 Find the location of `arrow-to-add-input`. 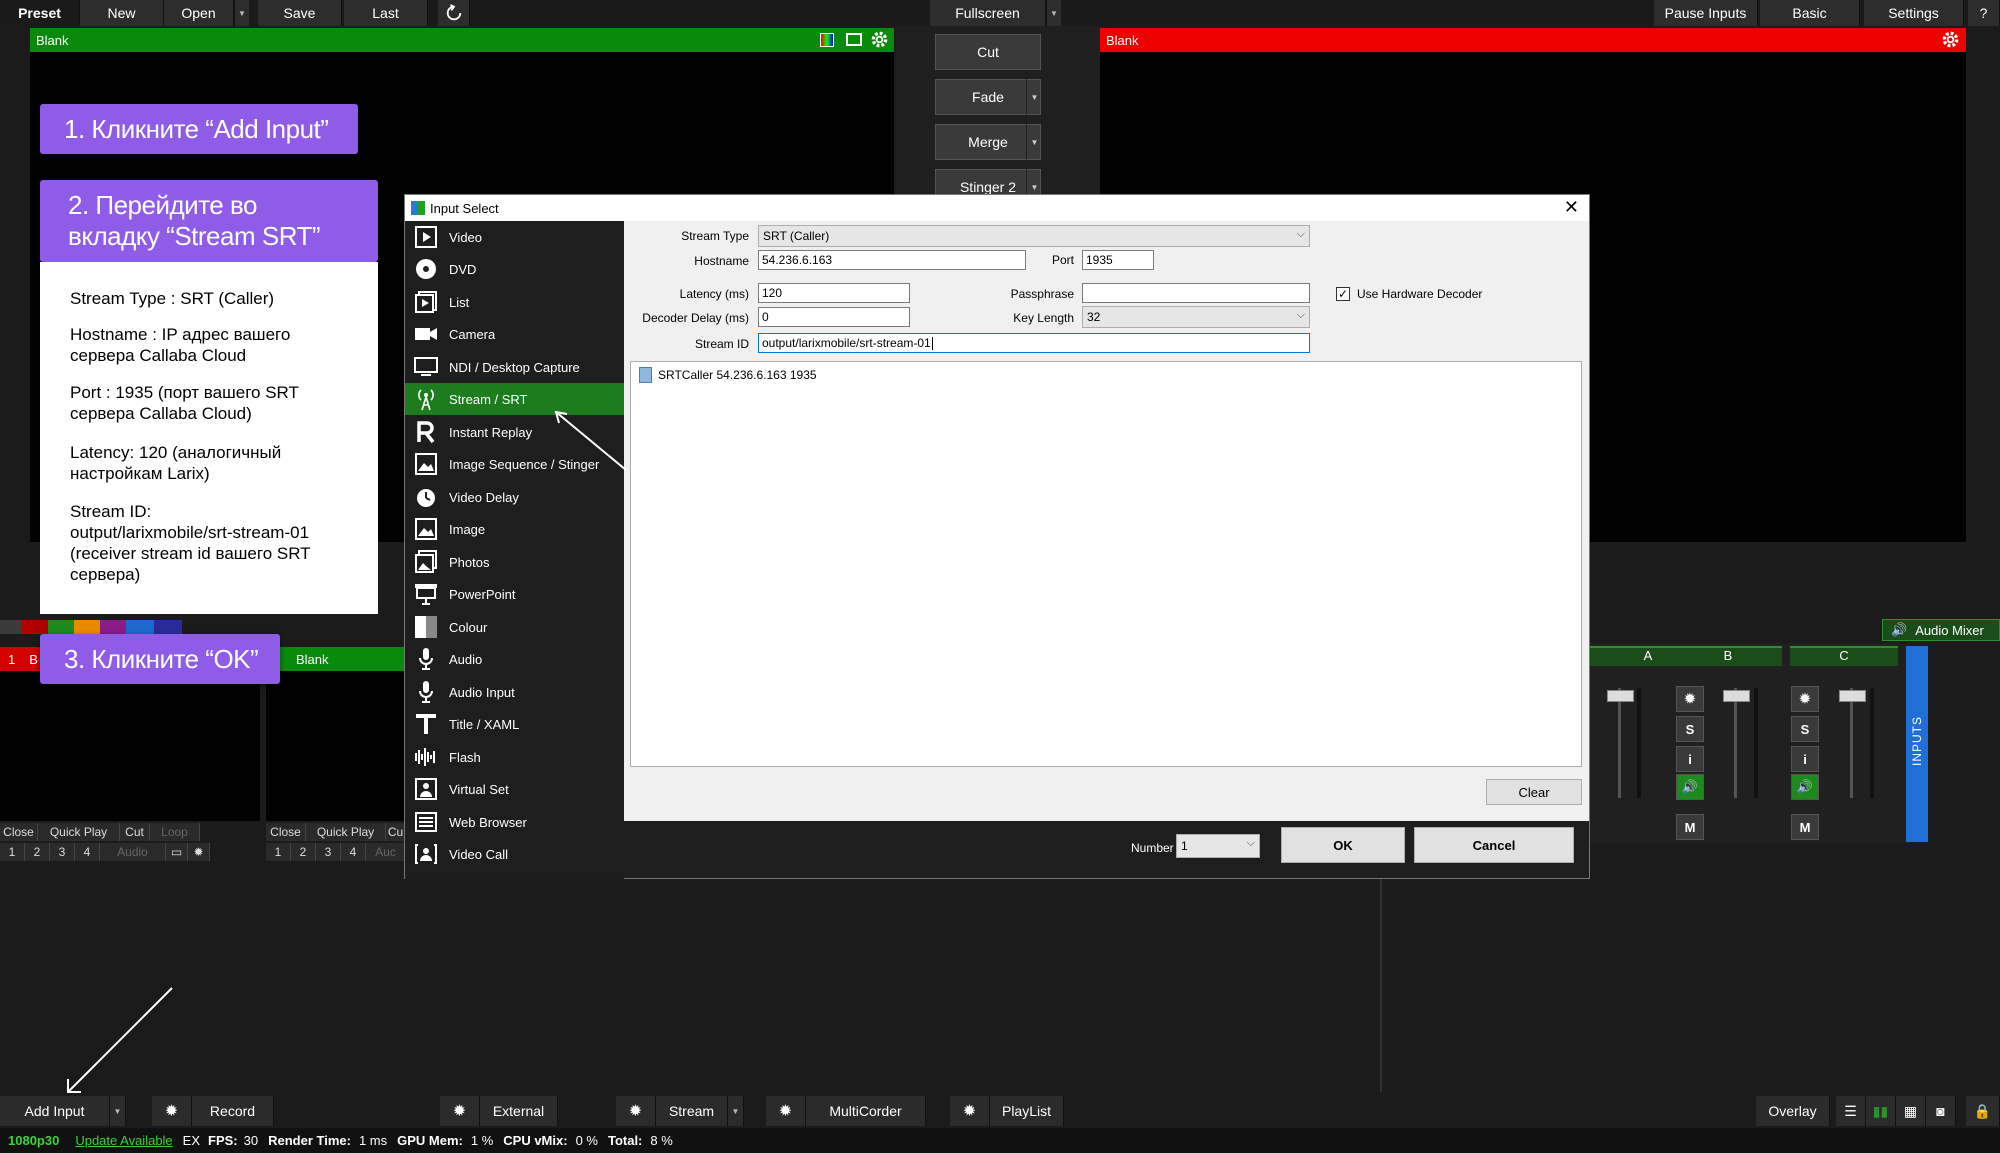

arrow-to-add-input is located at coordinates (120, 1040).